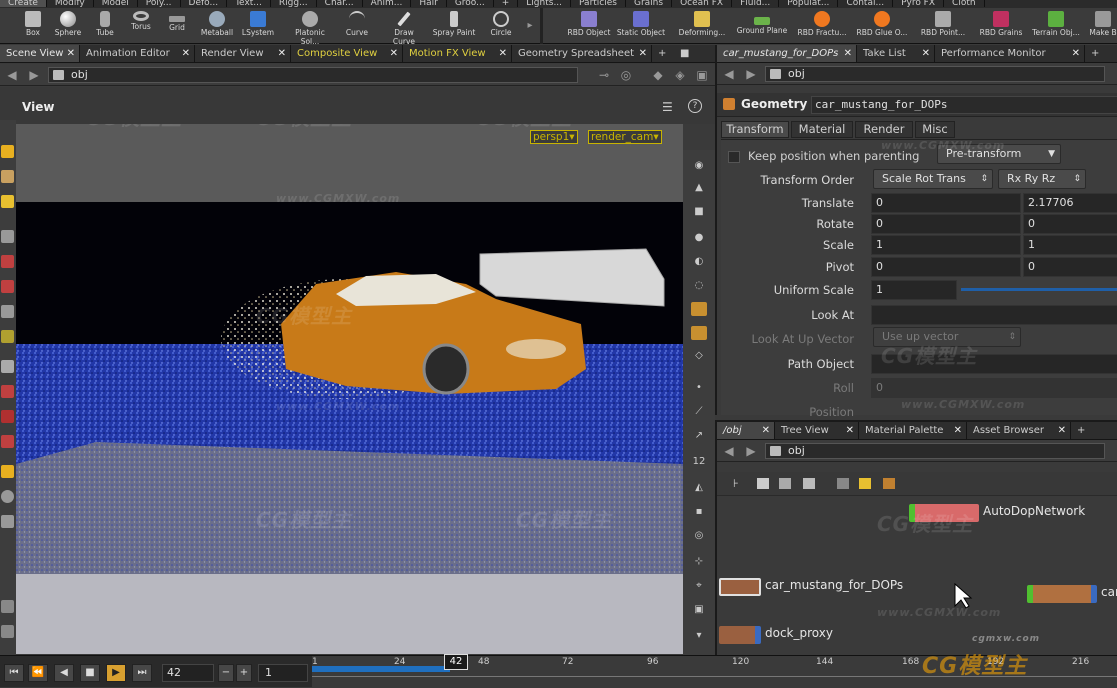 The height and width of the screenshot is (688, 1117). Describe the element at coordinates (258, 26) in the screenshot. I see `lsystem-tool: LSystem` at that location.